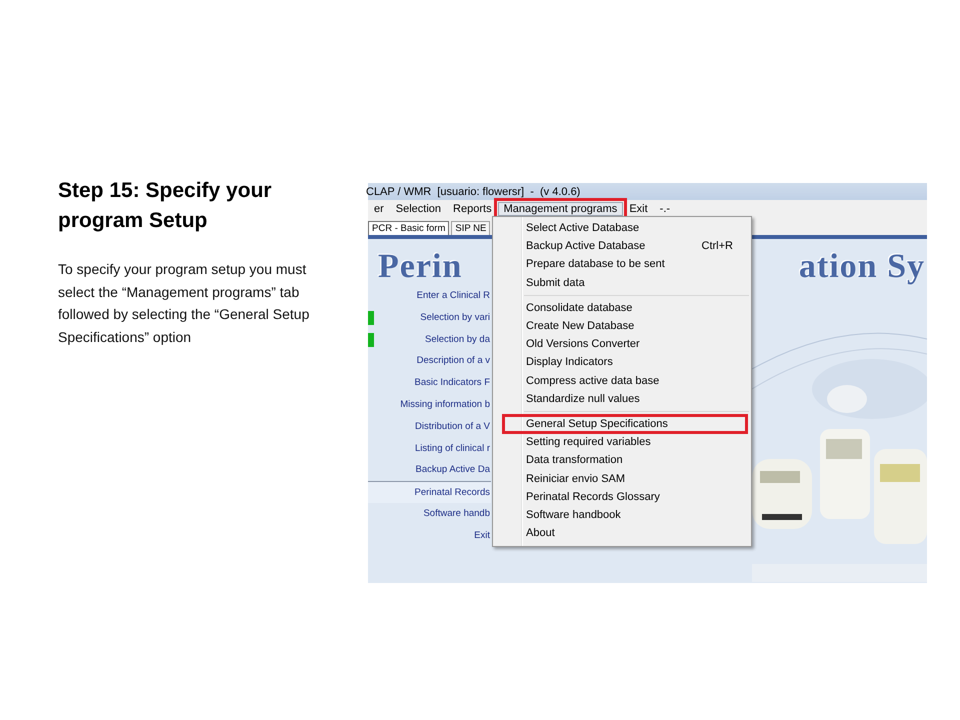 The image size is (960, 720). I want to click on menu-option: Software handbook, so click(622, 515).